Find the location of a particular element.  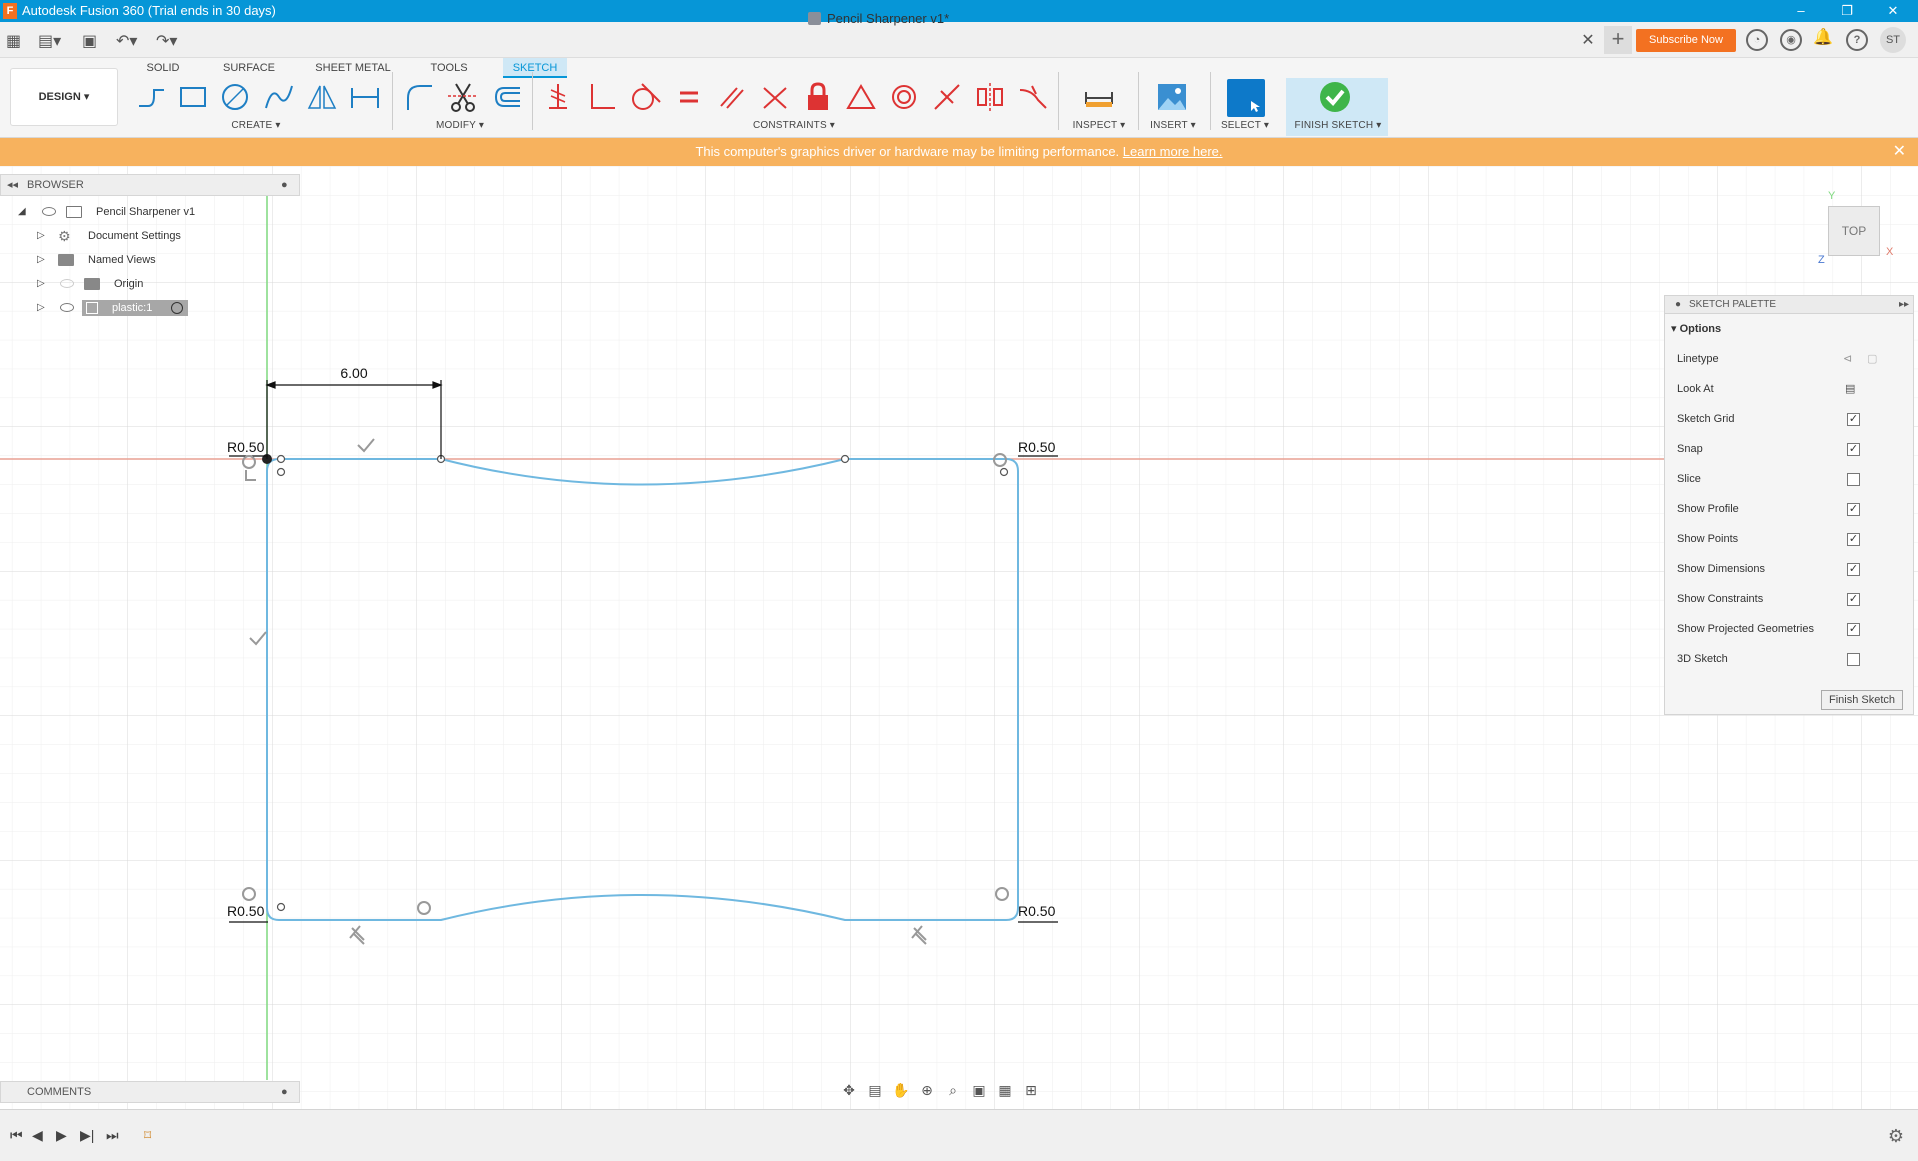

symmetry-constraint-icon is located at coordinates (990, 97).